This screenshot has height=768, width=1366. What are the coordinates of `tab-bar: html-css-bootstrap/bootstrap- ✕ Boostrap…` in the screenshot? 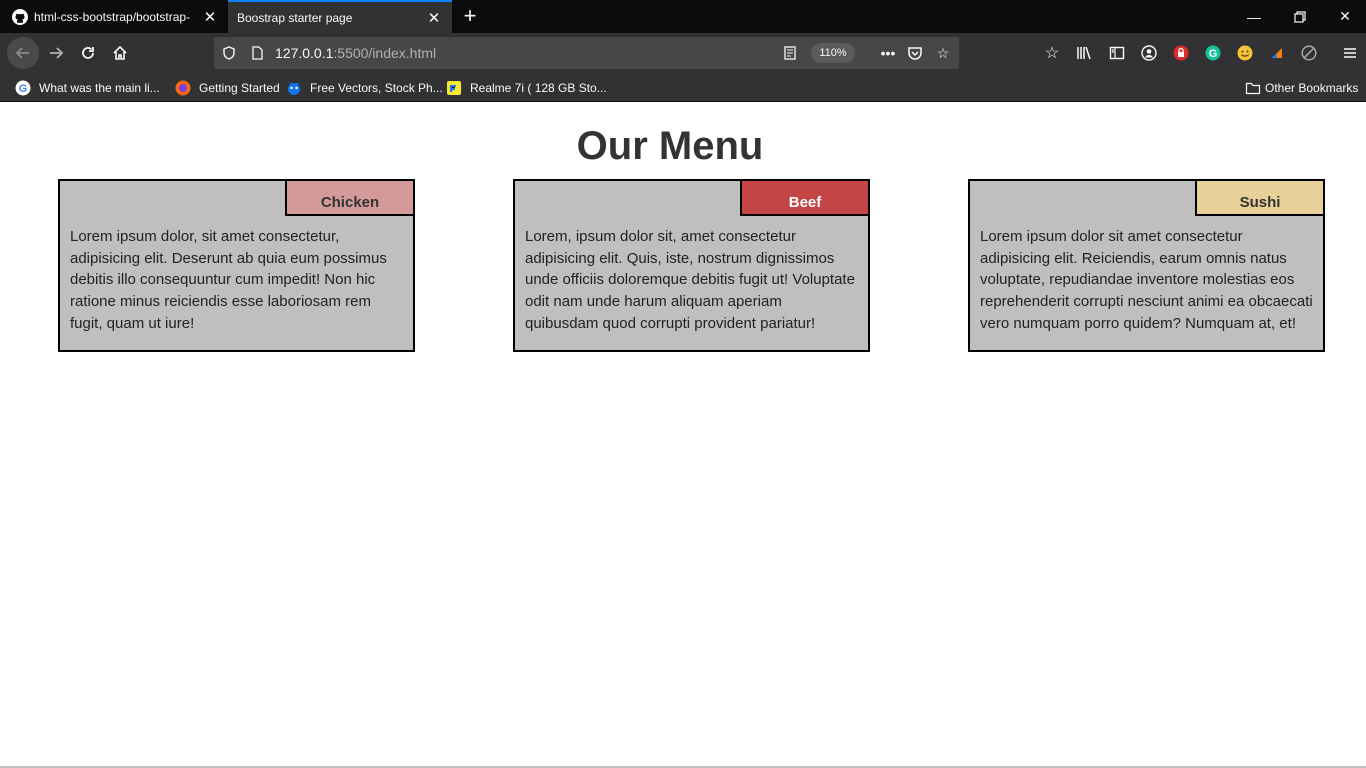 It's located at (683, 16).